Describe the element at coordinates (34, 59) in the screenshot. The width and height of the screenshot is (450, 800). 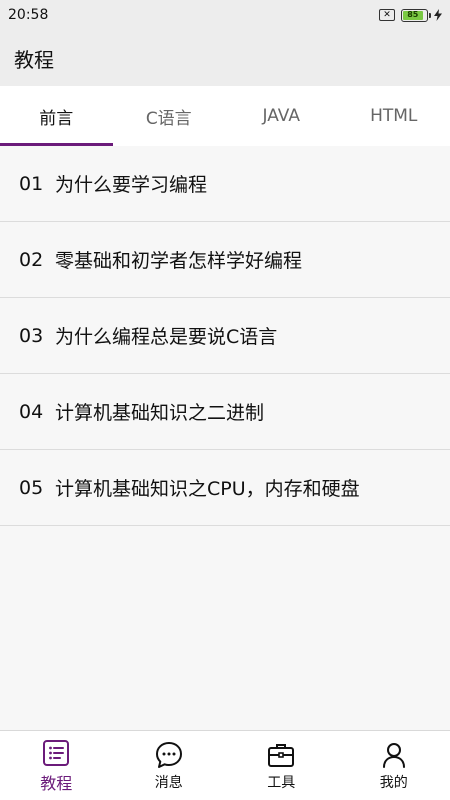
I see `page-title: 教程` at that location.